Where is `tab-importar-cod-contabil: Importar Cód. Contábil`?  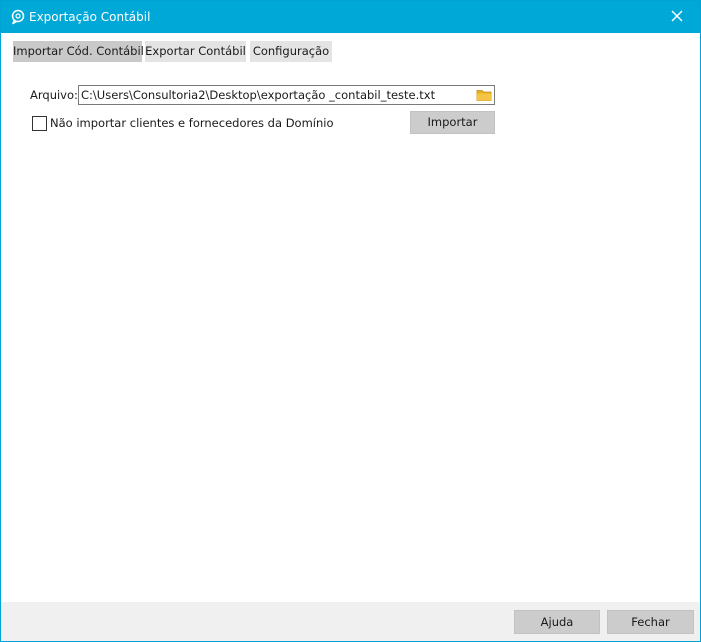 tab-importar-cod-contabil: Importar Cód. Contábil is located at coordinates (78, 51).